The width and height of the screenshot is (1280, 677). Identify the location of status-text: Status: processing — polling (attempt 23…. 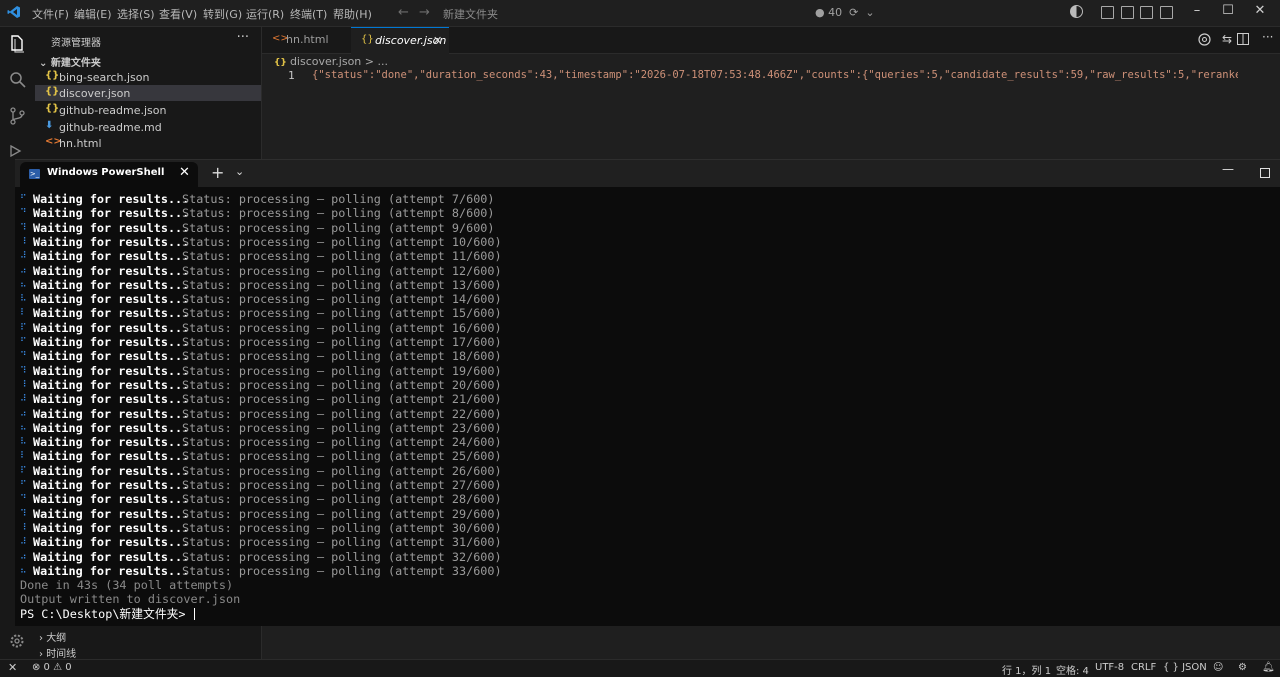
(342, 427).